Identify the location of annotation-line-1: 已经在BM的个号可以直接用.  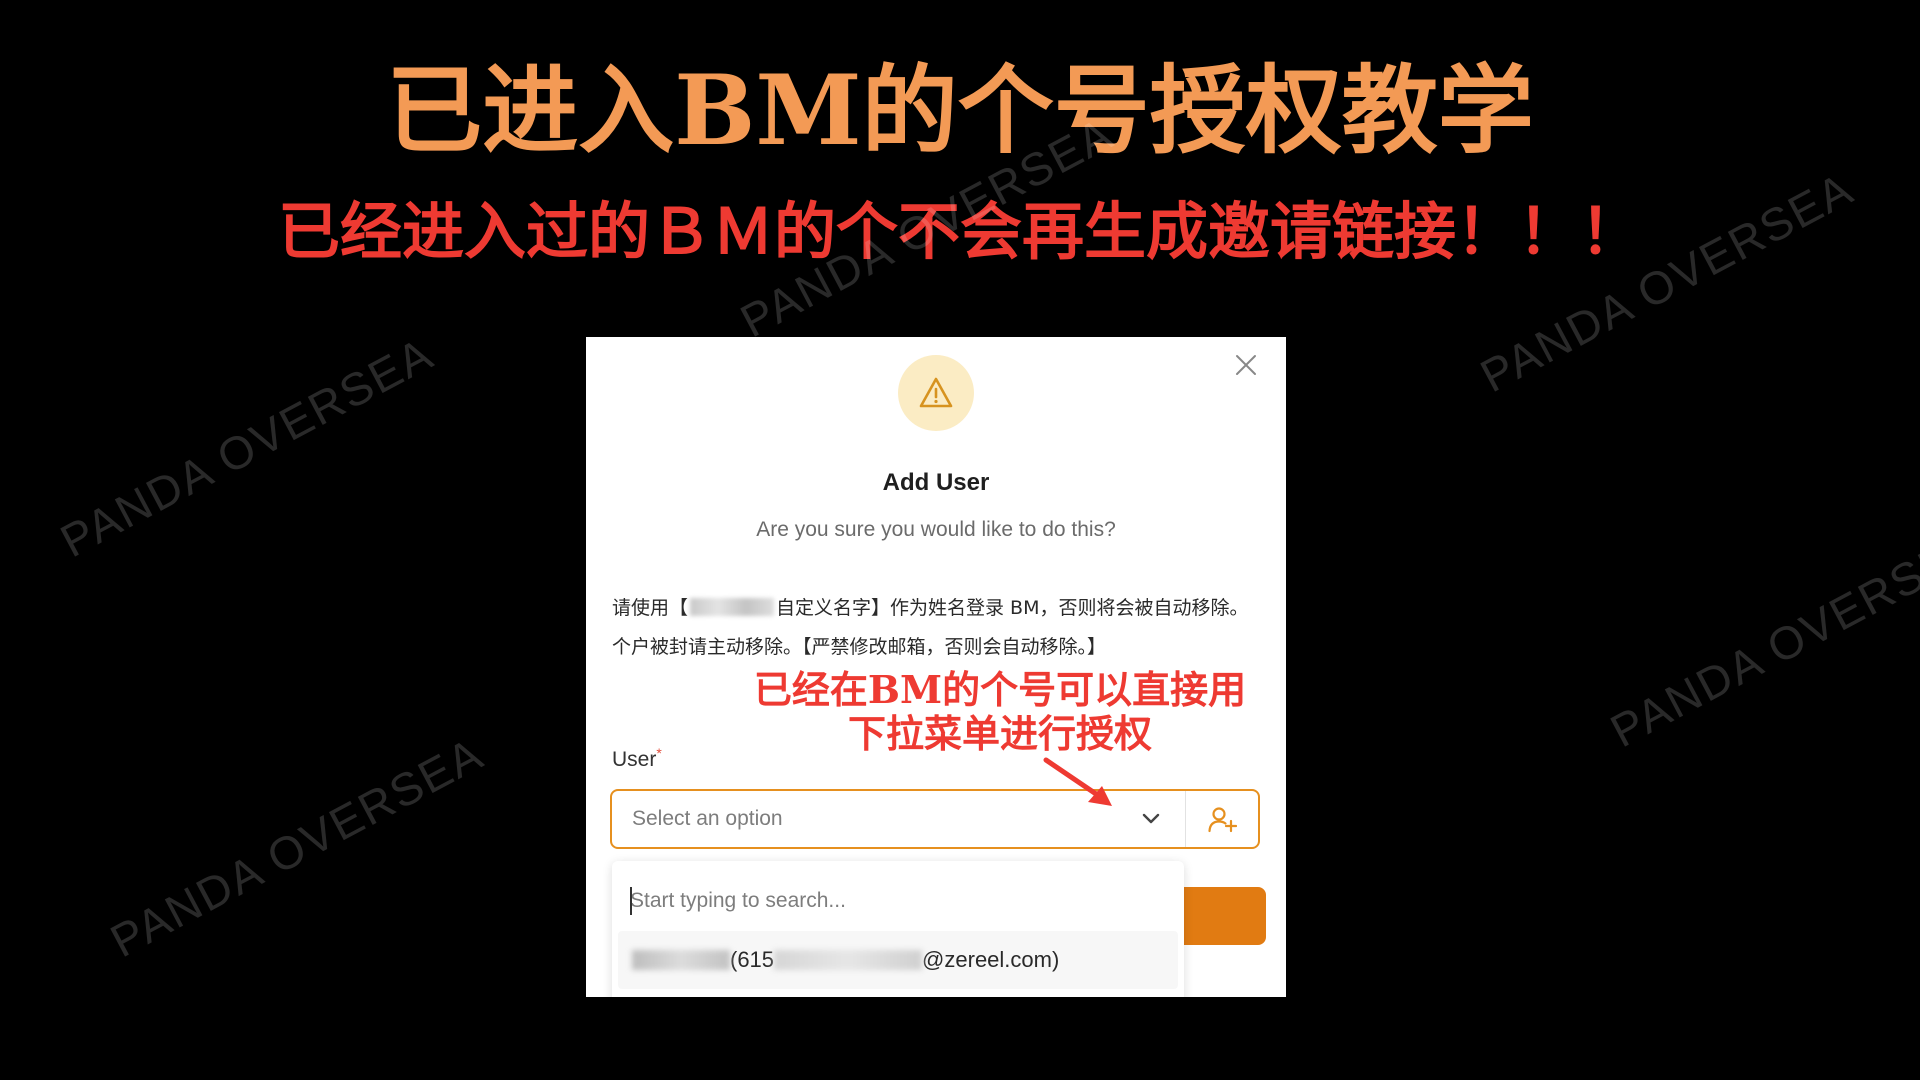
(1000, 689).